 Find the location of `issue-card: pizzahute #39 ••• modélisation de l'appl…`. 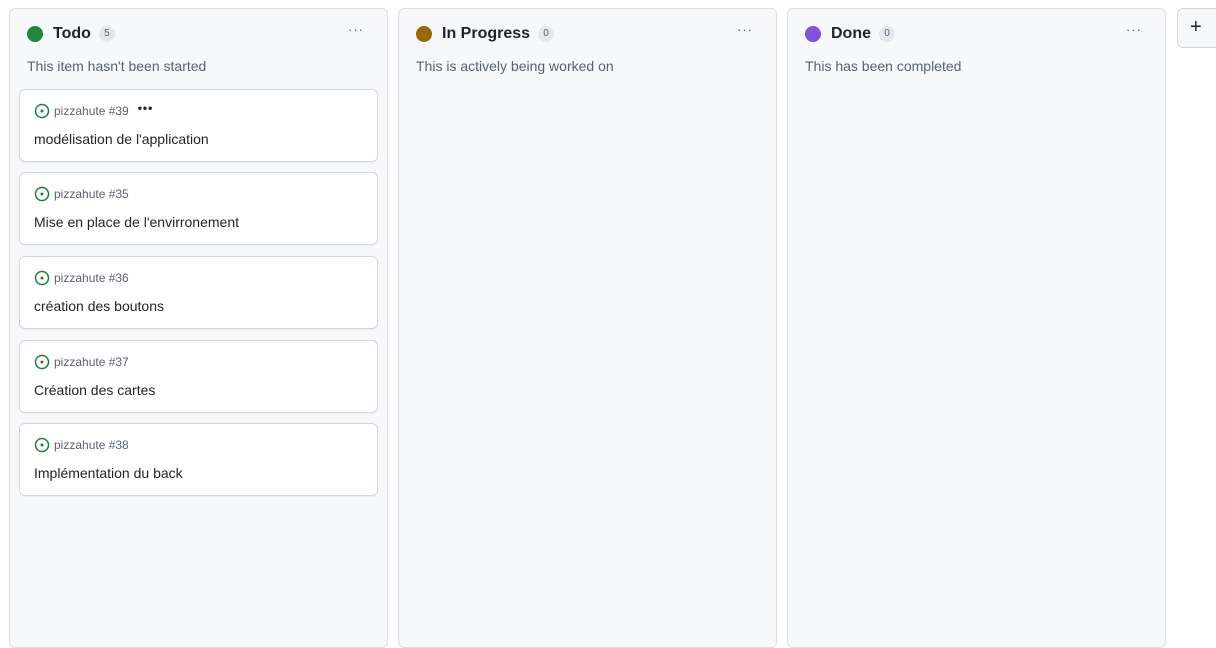

issue-card: pizzahute #39 ••• modélisation de l'appl… is located at coordinates (198, 125).